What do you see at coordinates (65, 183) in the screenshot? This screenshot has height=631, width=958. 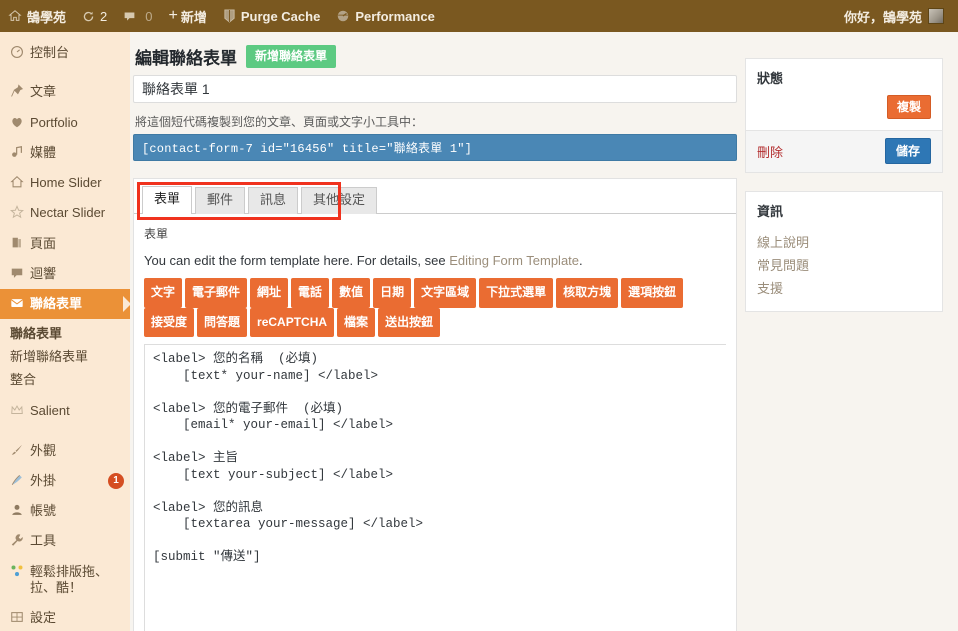 I see `sidebar-item-home-slider: Home Slider` at bounding box center [65, 183].